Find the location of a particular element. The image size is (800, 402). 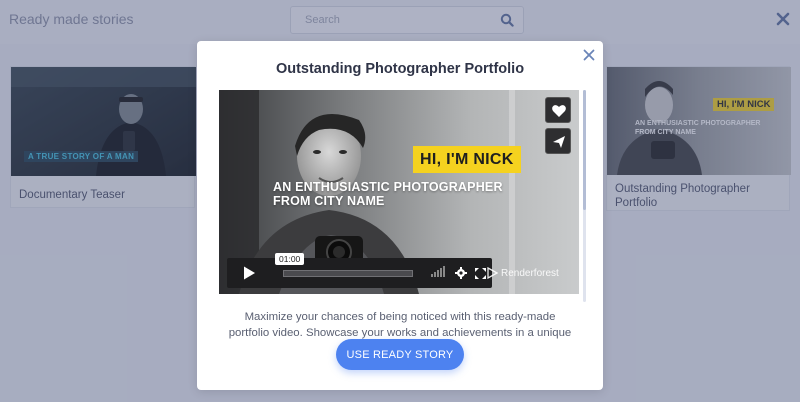

send-icon is located at coordinates (559, 142).